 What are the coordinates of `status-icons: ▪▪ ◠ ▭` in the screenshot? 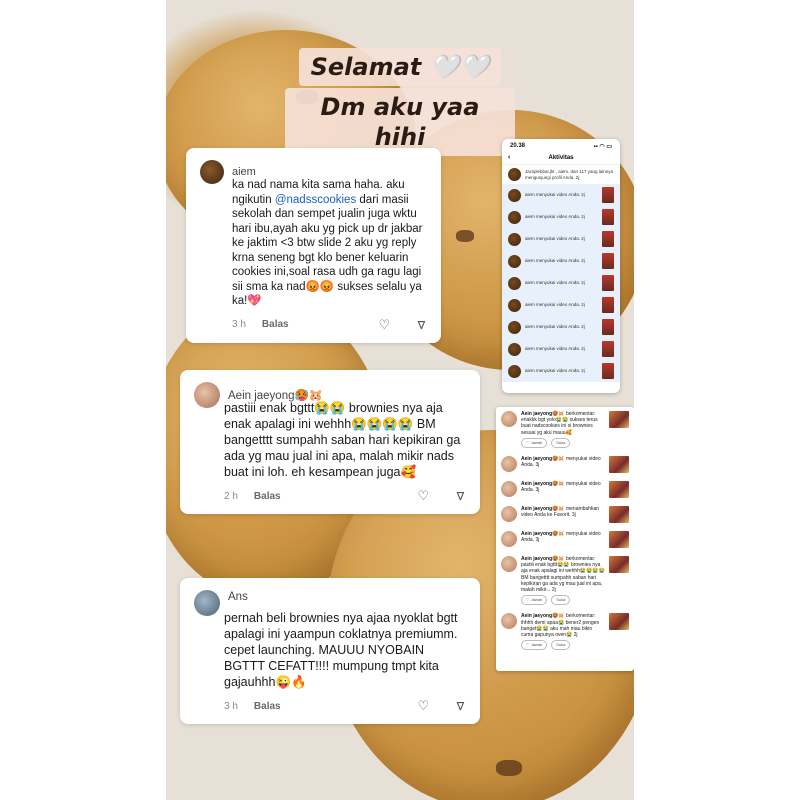 It's located at (603, 146).